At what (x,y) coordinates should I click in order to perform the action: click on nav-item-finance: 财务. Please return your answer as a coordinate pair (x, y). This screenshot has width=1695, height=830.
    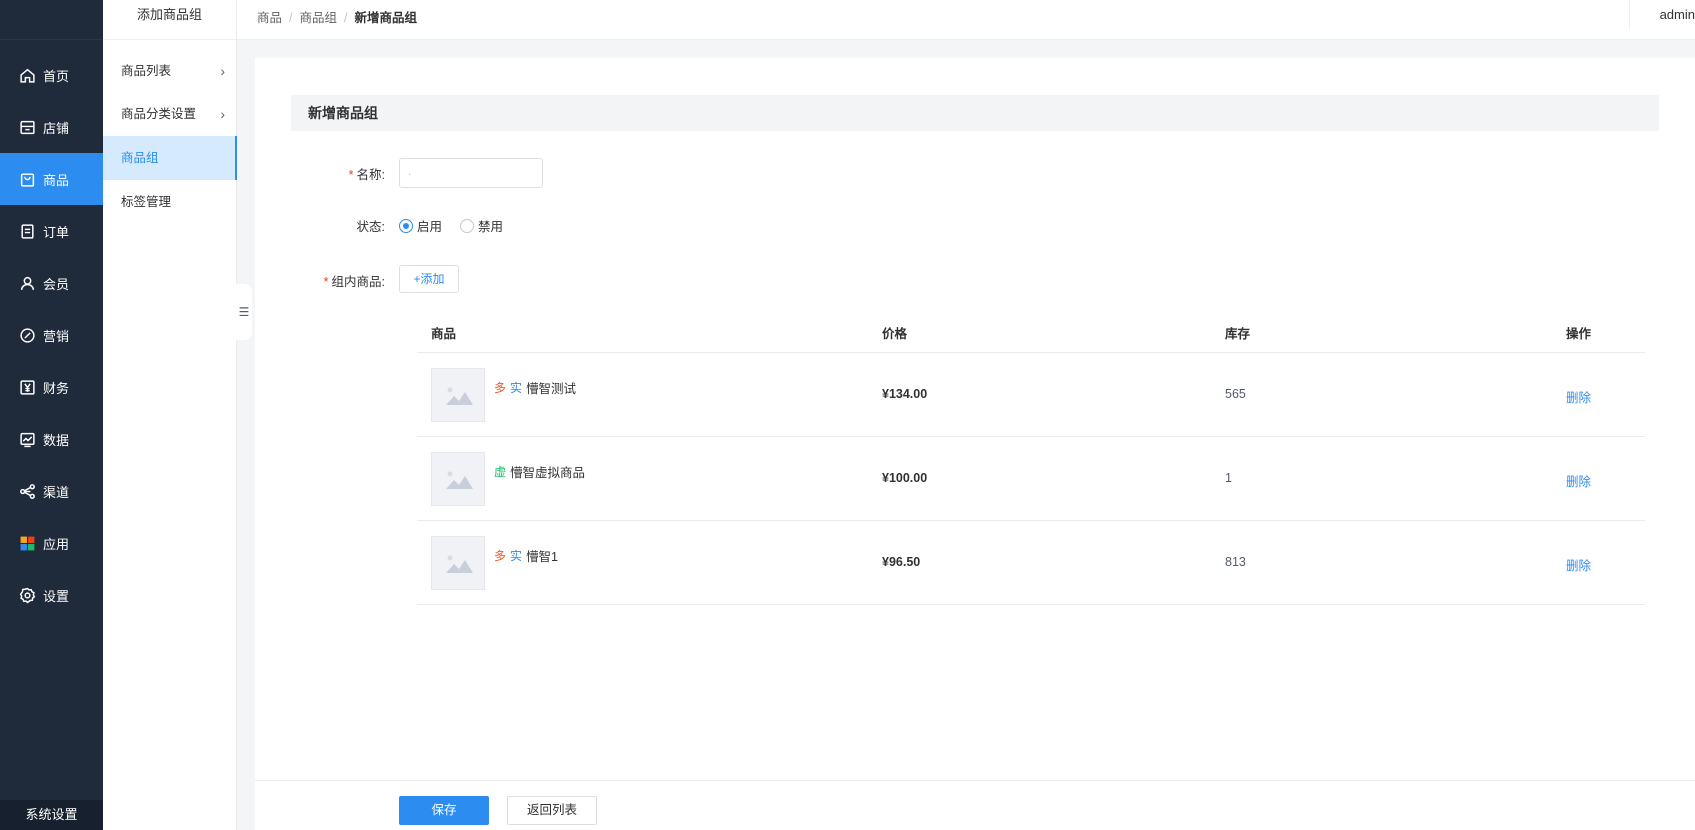
    Looking at the image, I should click on (51, 387).